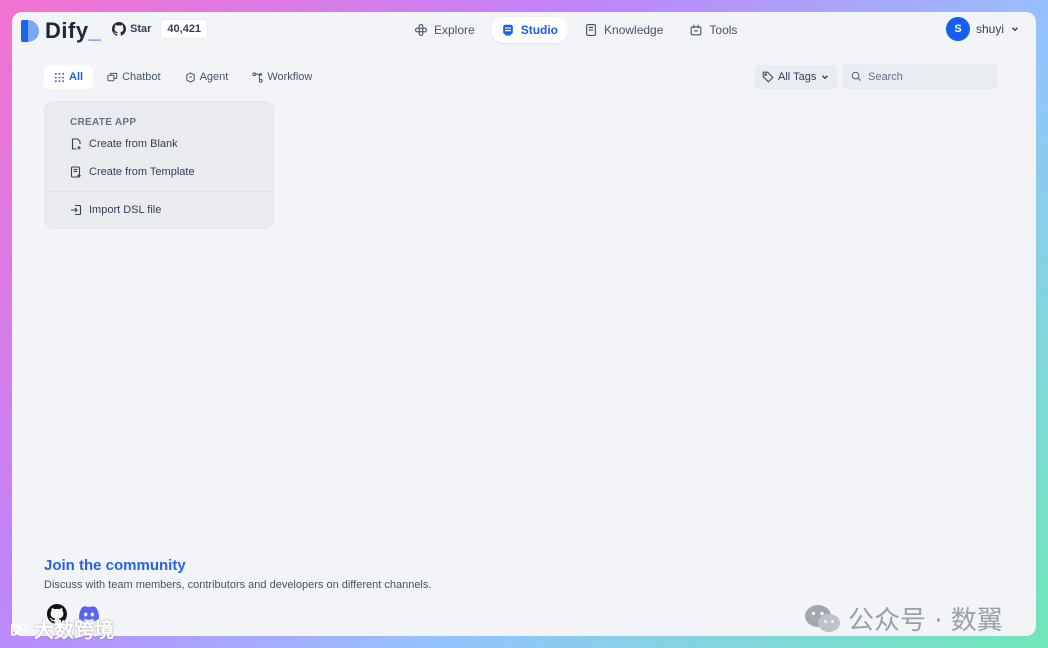 The height and width of the screenshot is (648, 1048). I want to click on tab-chatbot: Chatbot, so click(134, 77).